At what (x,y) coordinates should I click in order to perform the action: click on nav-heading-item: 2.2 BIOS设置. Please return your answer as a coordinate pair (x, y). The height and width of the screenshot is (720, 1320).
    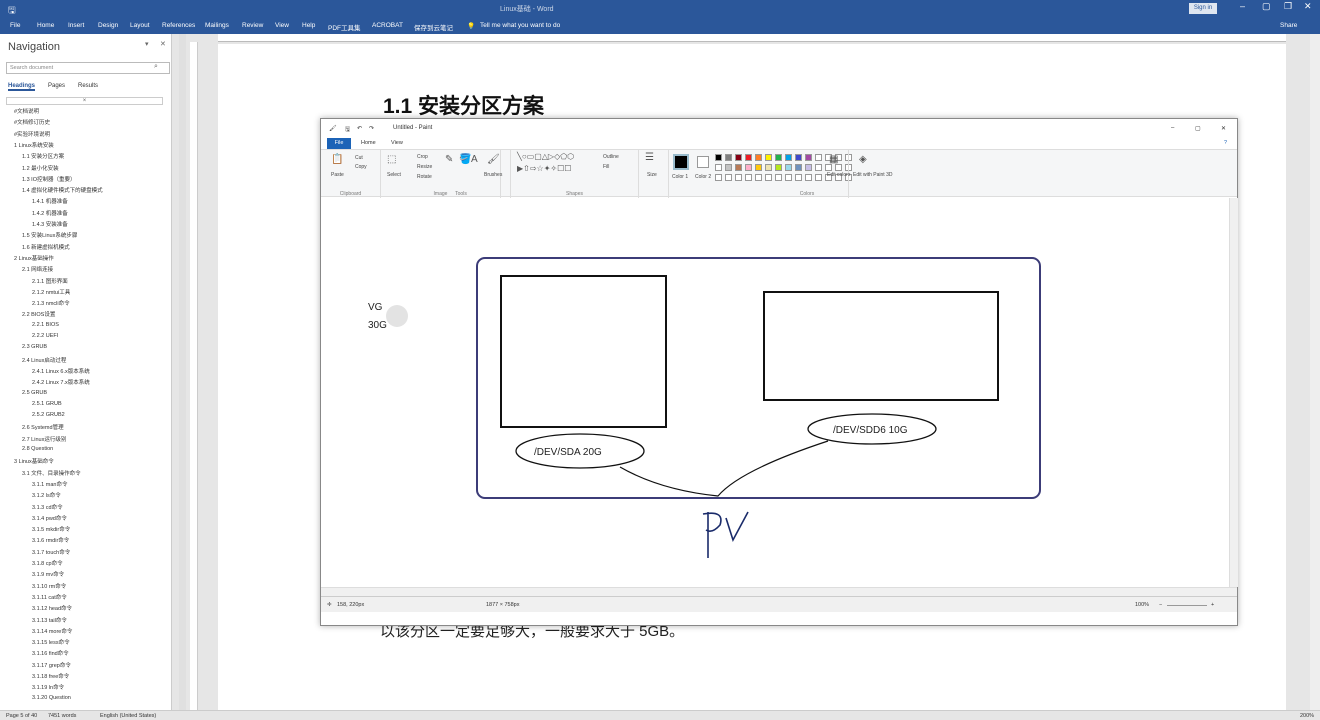
    Looking at the image, I should click on (38, 314).